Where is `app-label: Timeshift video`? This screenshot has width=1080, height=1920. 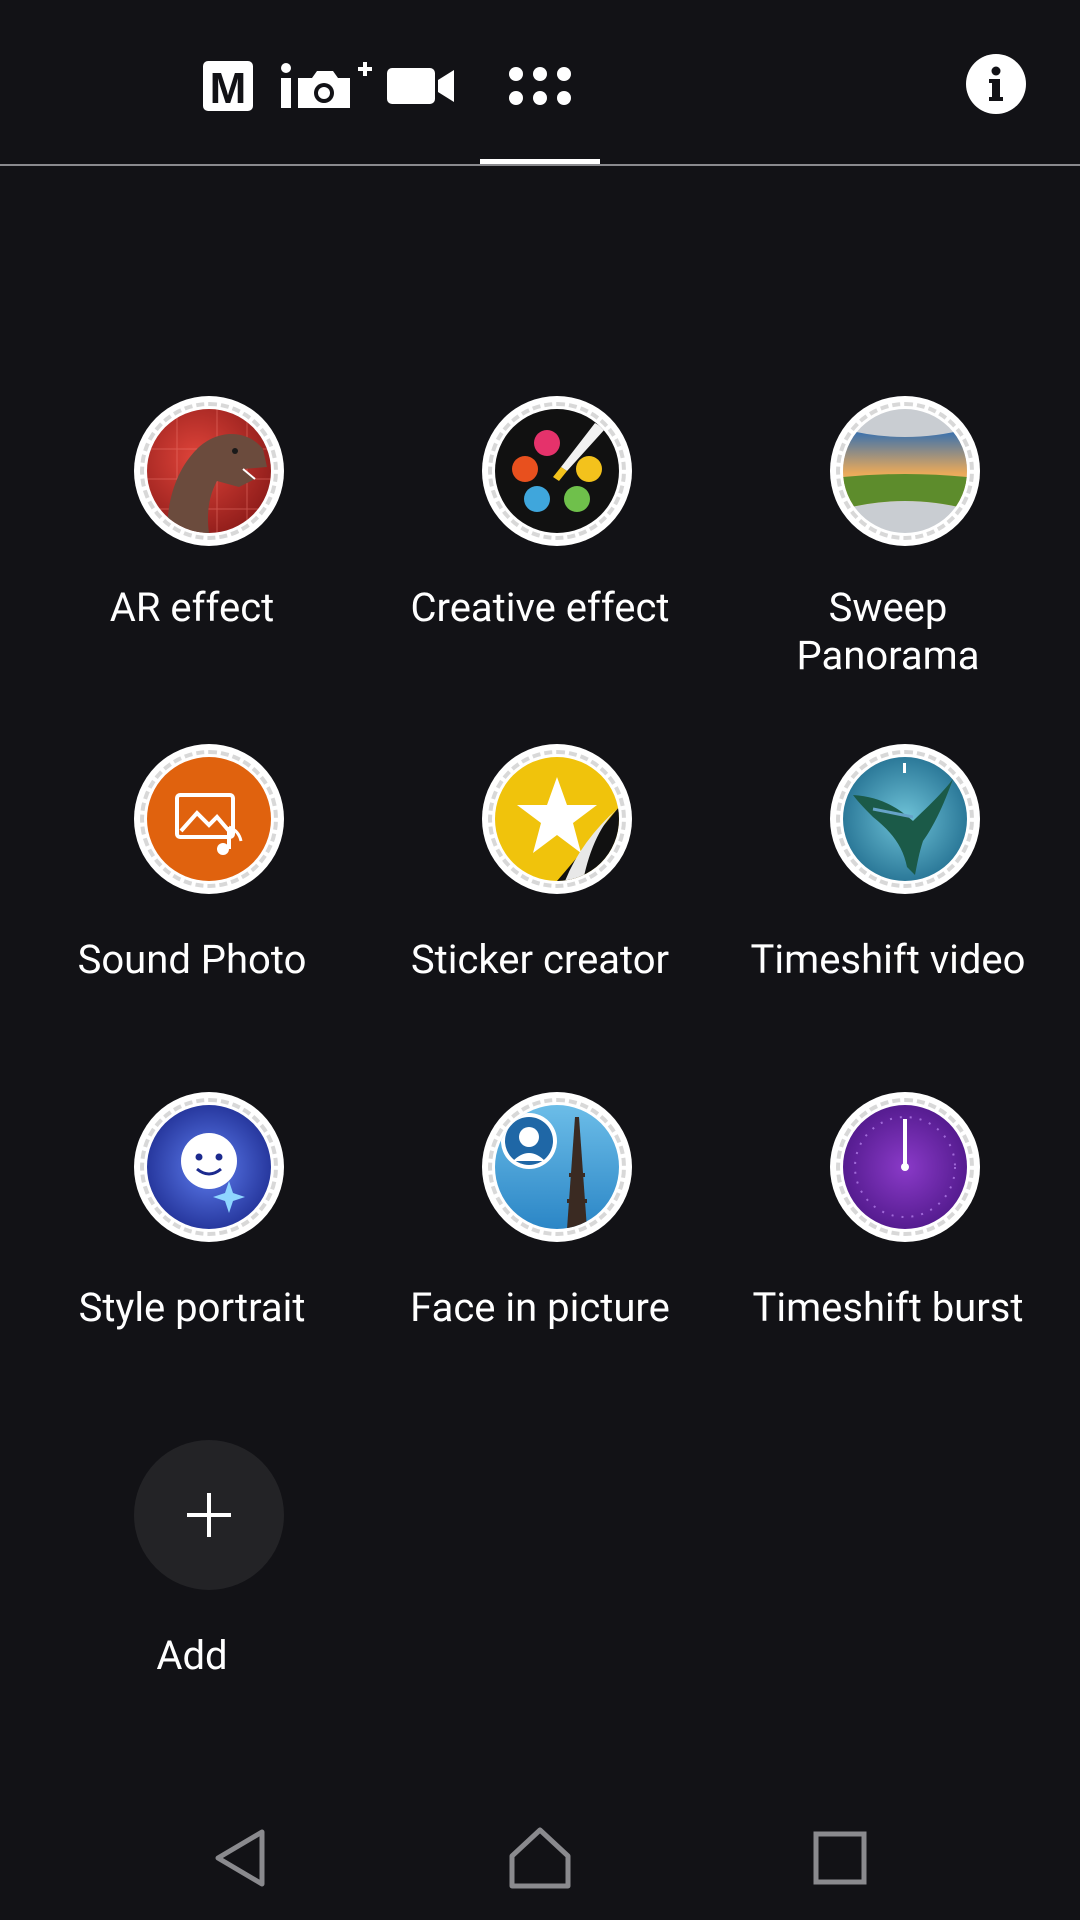
app-label: Timeshift video is located at coordinates (888, 959).